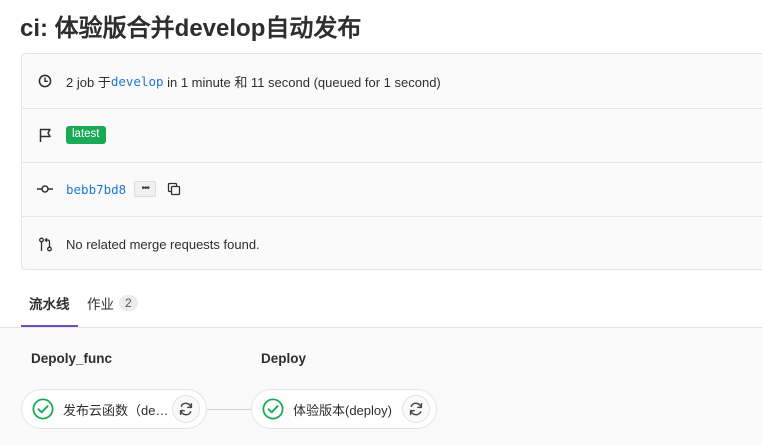 Image resolution: width=762 pixels, height=446 pixels. I want to click on copy-icon, so click(174, 189).